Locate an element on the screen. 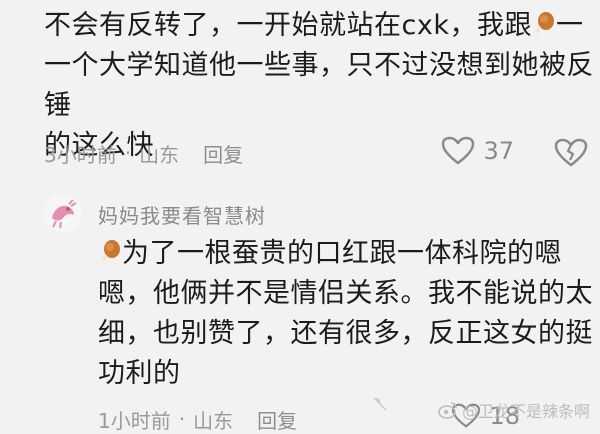 Image resolution: width=600 pixels, height=434 pixels. comment-2-line-3: 细，也别赞了，还有很多，反正这女的挺 is located at coordinates (345, 333).